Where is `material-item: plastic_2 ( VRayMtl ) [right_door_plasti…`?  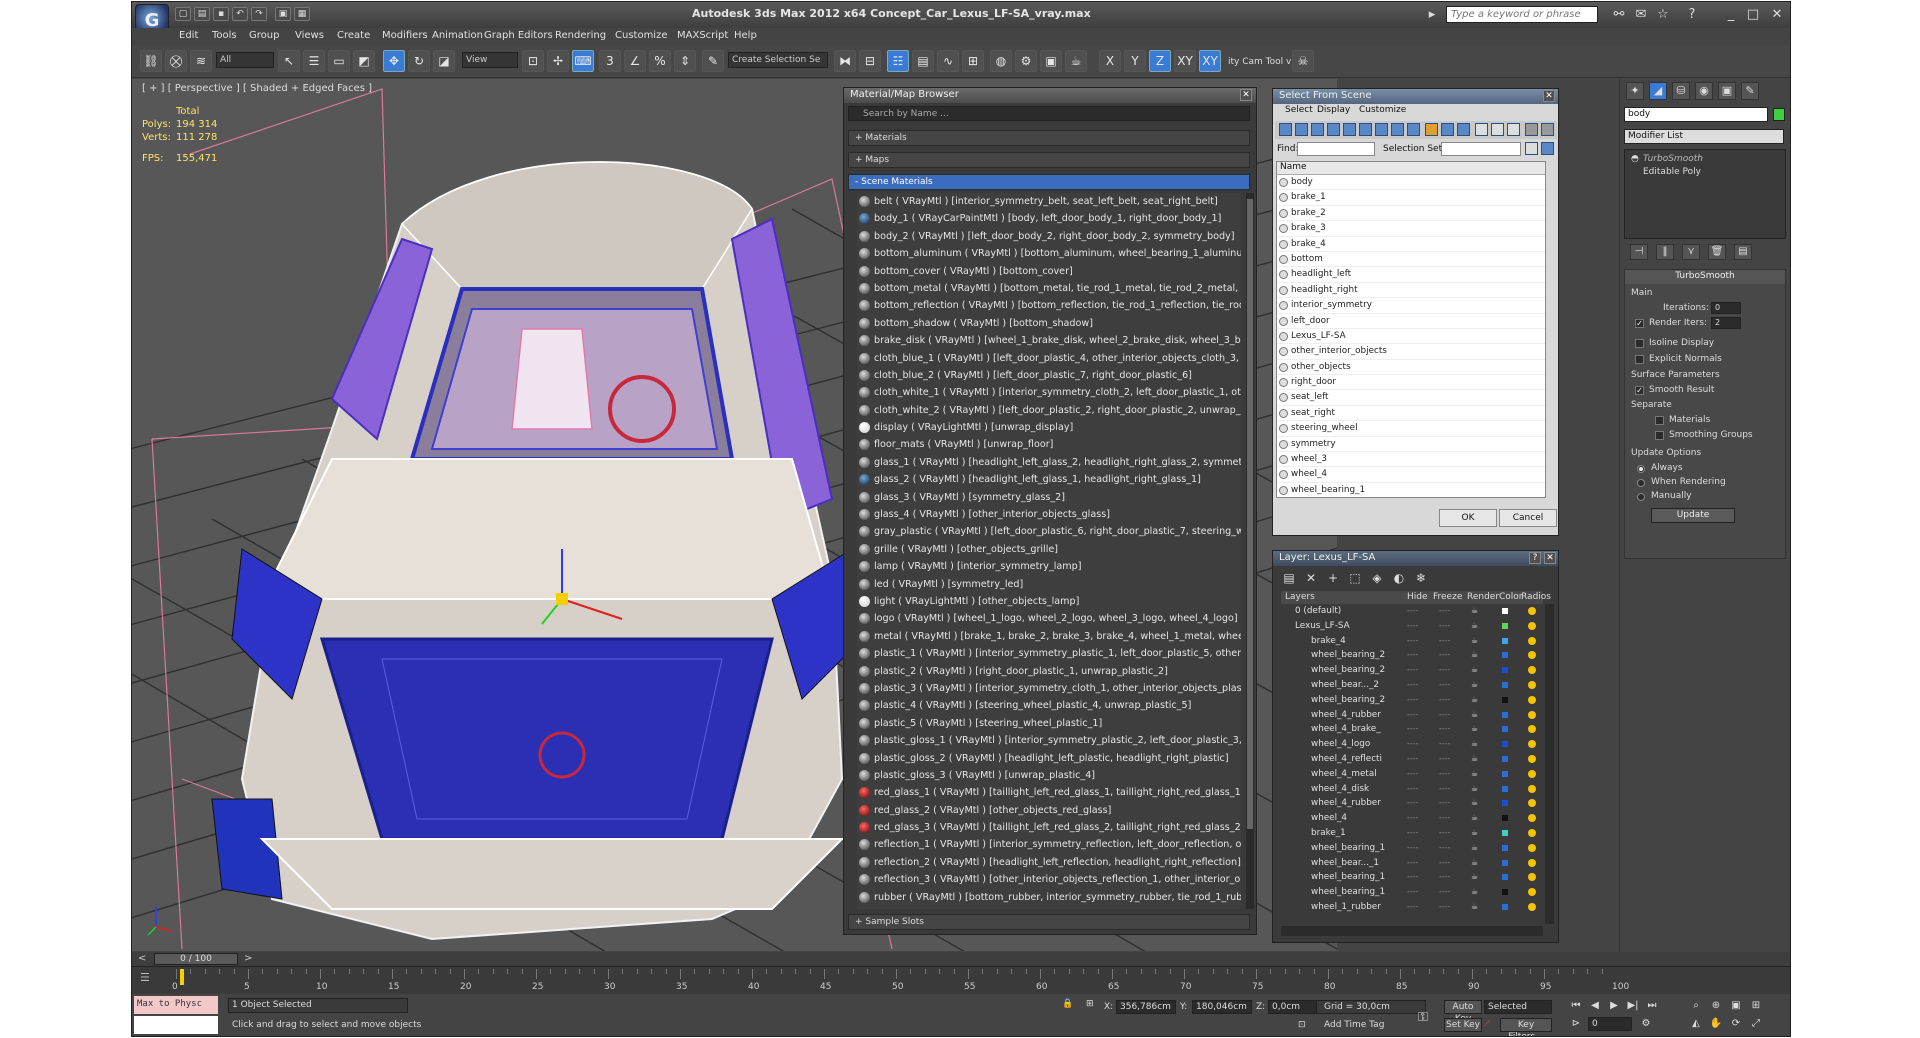
material-item: plastic_2 ( VRayMtl ) [right_door_plasti… is located at coordinates (1049, 671).